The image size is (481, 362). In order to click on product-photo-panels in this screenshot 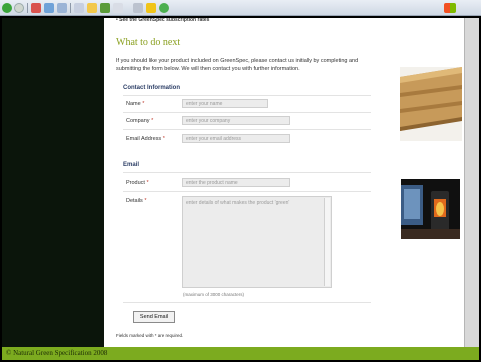, I will do `click(431, 104)`.